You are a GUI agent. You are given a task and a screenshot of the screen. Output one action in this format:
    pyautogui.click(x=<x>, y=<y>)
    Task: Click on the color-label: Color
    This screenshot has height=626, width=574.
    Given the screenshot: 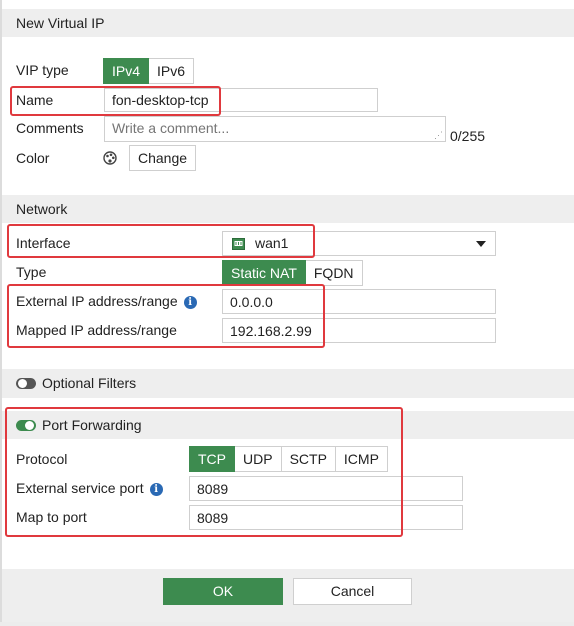 What is the action you would take?
    pyautogui.click(x=33, y=158)
    